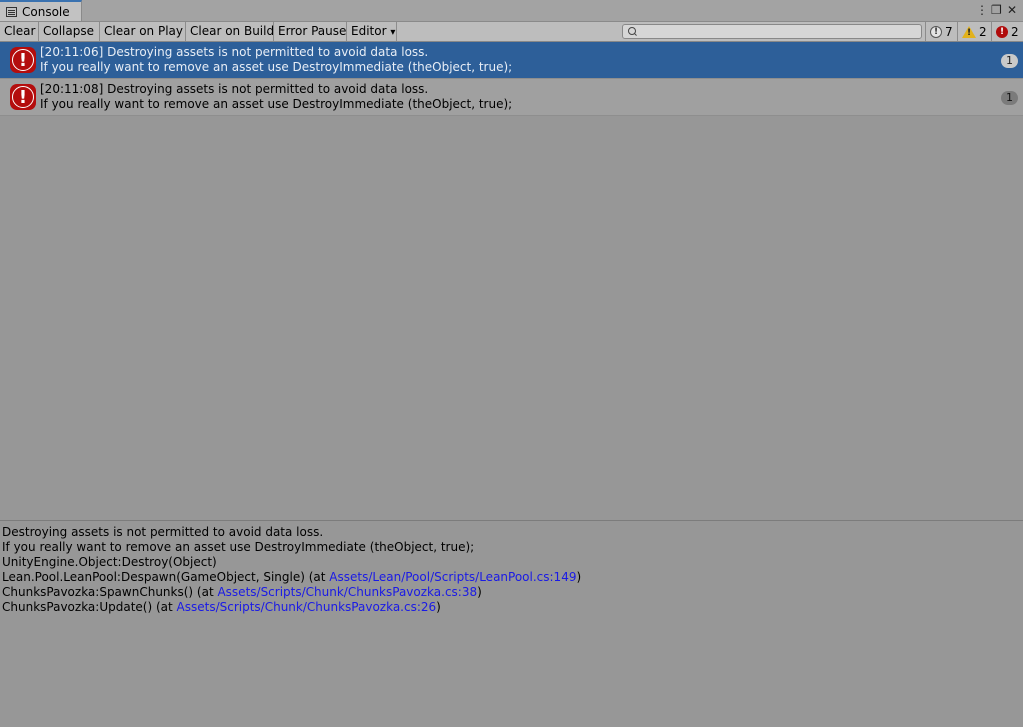  I want to click on editor-dropdown: Editor ▾, so click(372, 31).